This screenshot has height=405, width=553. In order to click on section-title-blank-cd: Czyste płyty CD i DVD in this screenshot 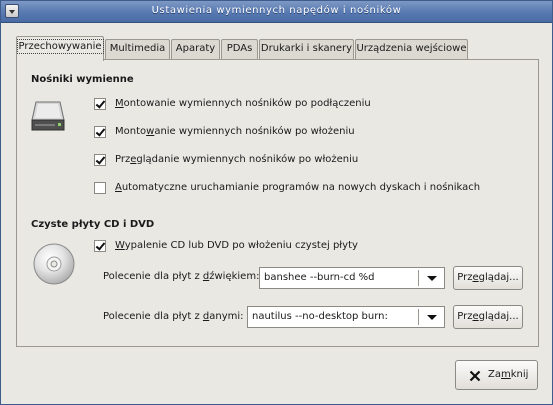, I will do `click(93, 224)`.